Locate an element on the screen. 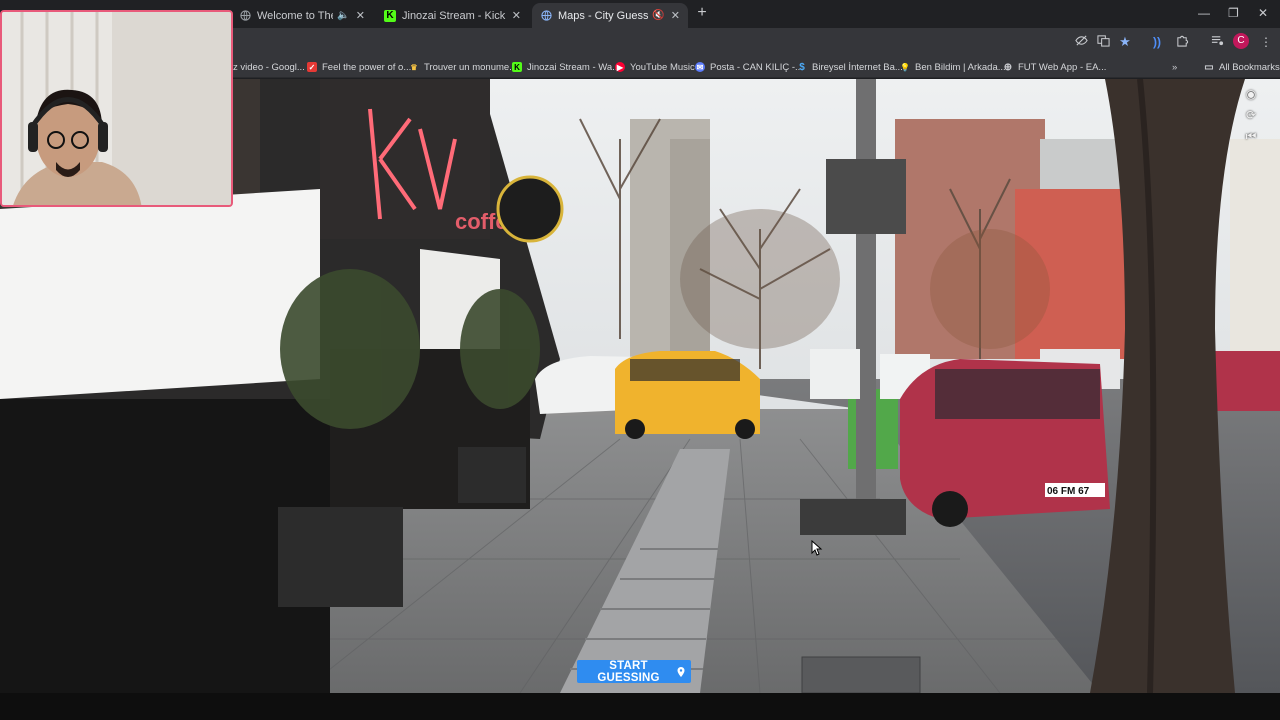  tab-title: Jinozai Stream - Kick Dashboard is located at coordinates (454, 15).